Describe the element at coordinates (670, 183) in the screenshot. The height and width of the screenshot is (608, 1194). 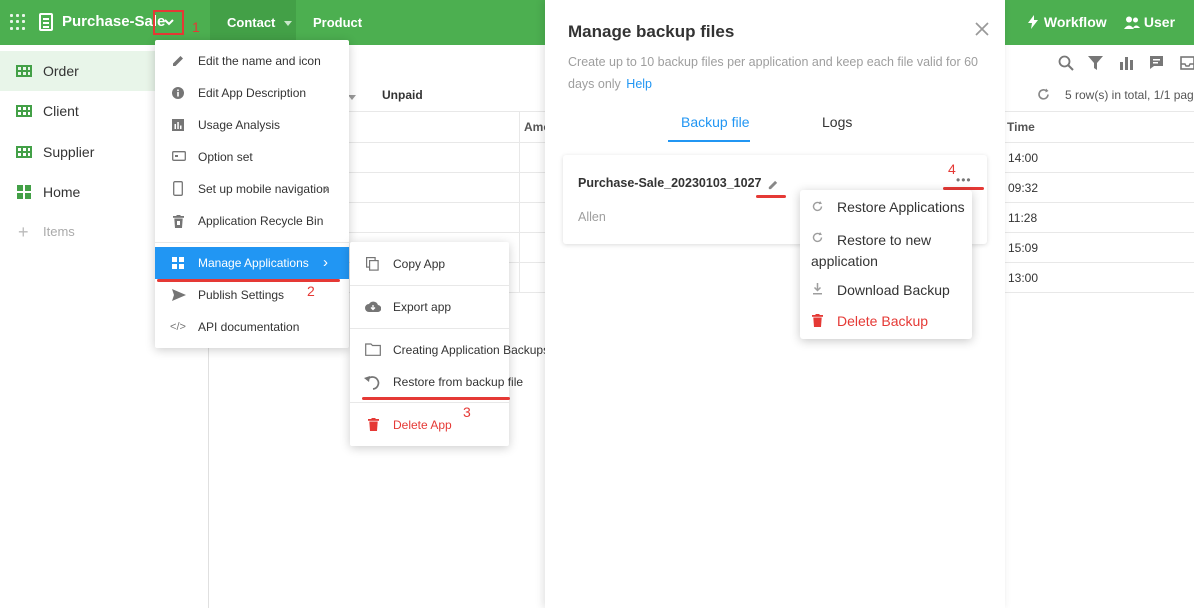
I see `backup-file-name: Purchase-Sale_20230103_1027` at that location.